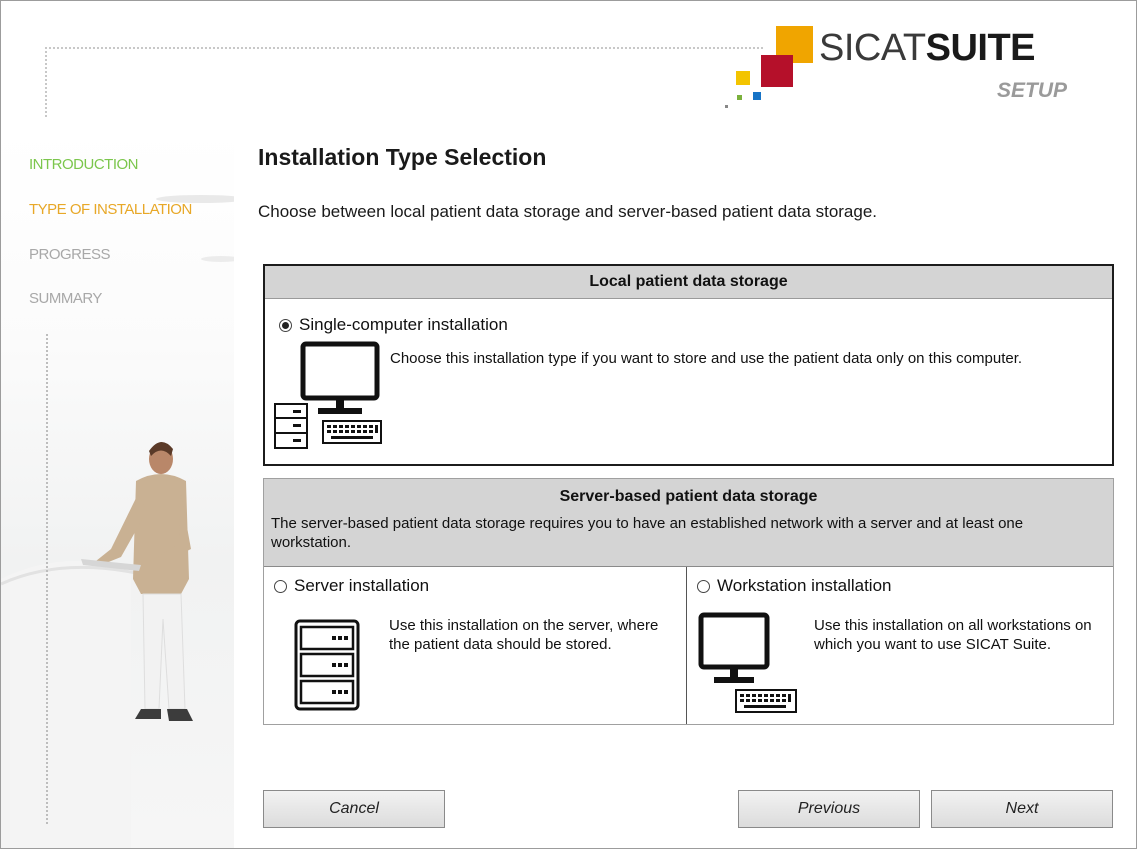  Describe the element at coordinates (743, 78) in the screenshot. I see `logo-square-yellow` at that location.